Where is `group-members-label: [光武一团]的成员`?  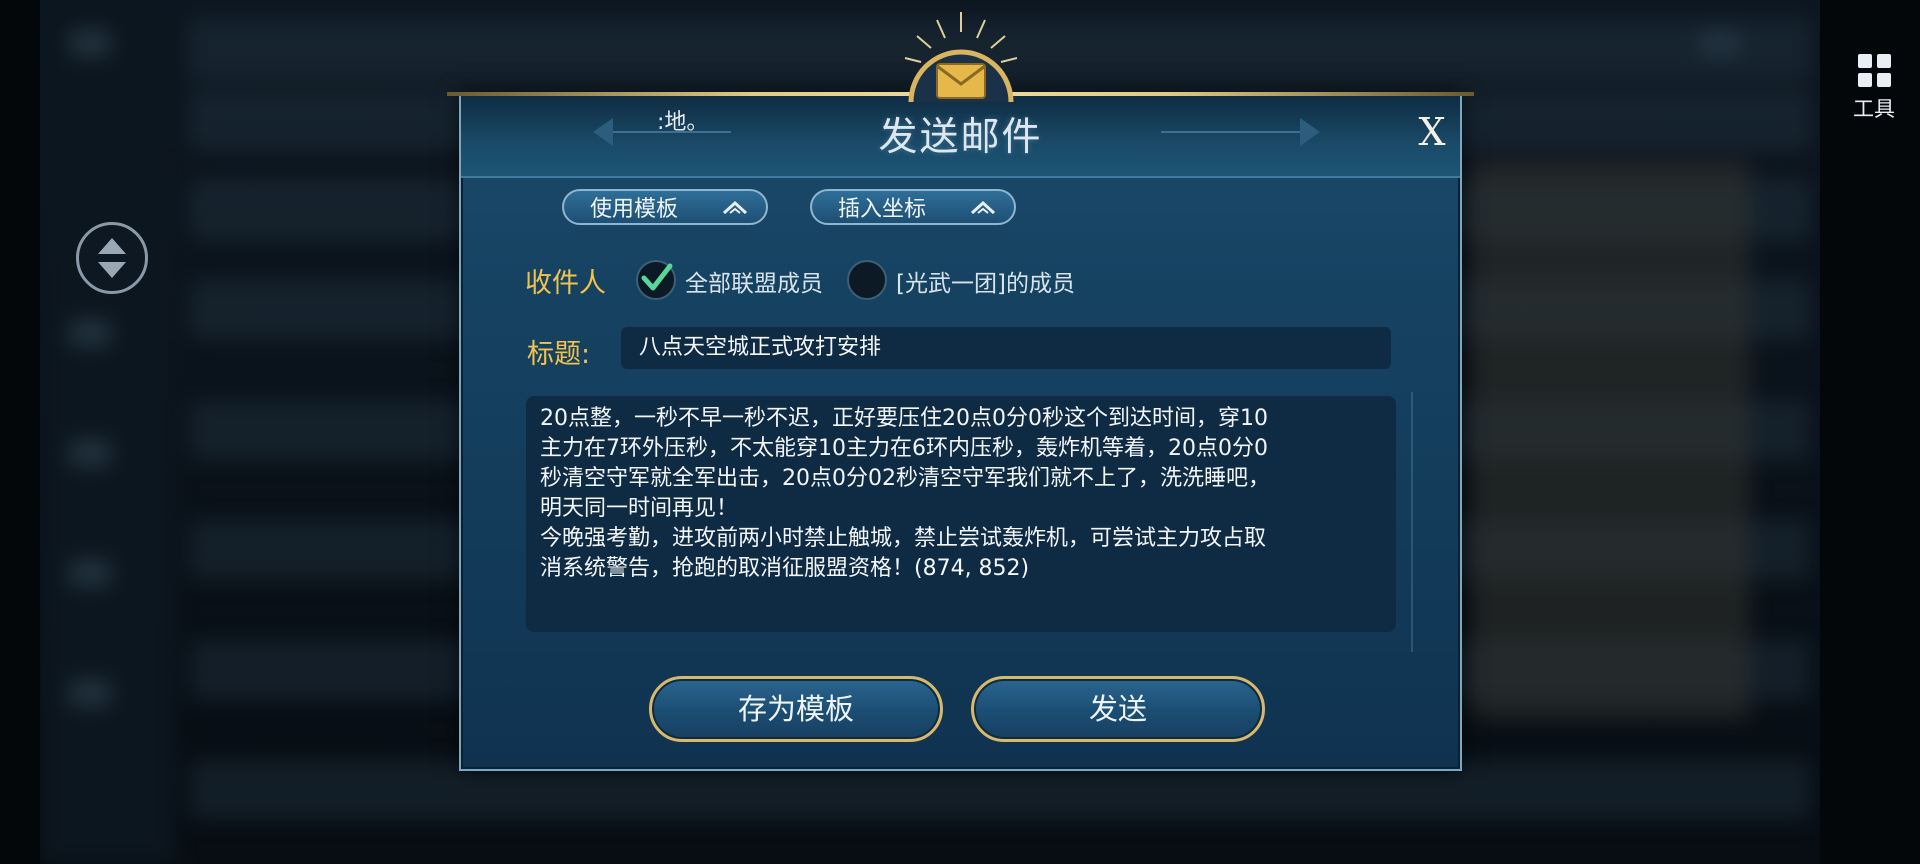 group-members-label: [光武一团]的成员 is located at coordinates (985, 284).